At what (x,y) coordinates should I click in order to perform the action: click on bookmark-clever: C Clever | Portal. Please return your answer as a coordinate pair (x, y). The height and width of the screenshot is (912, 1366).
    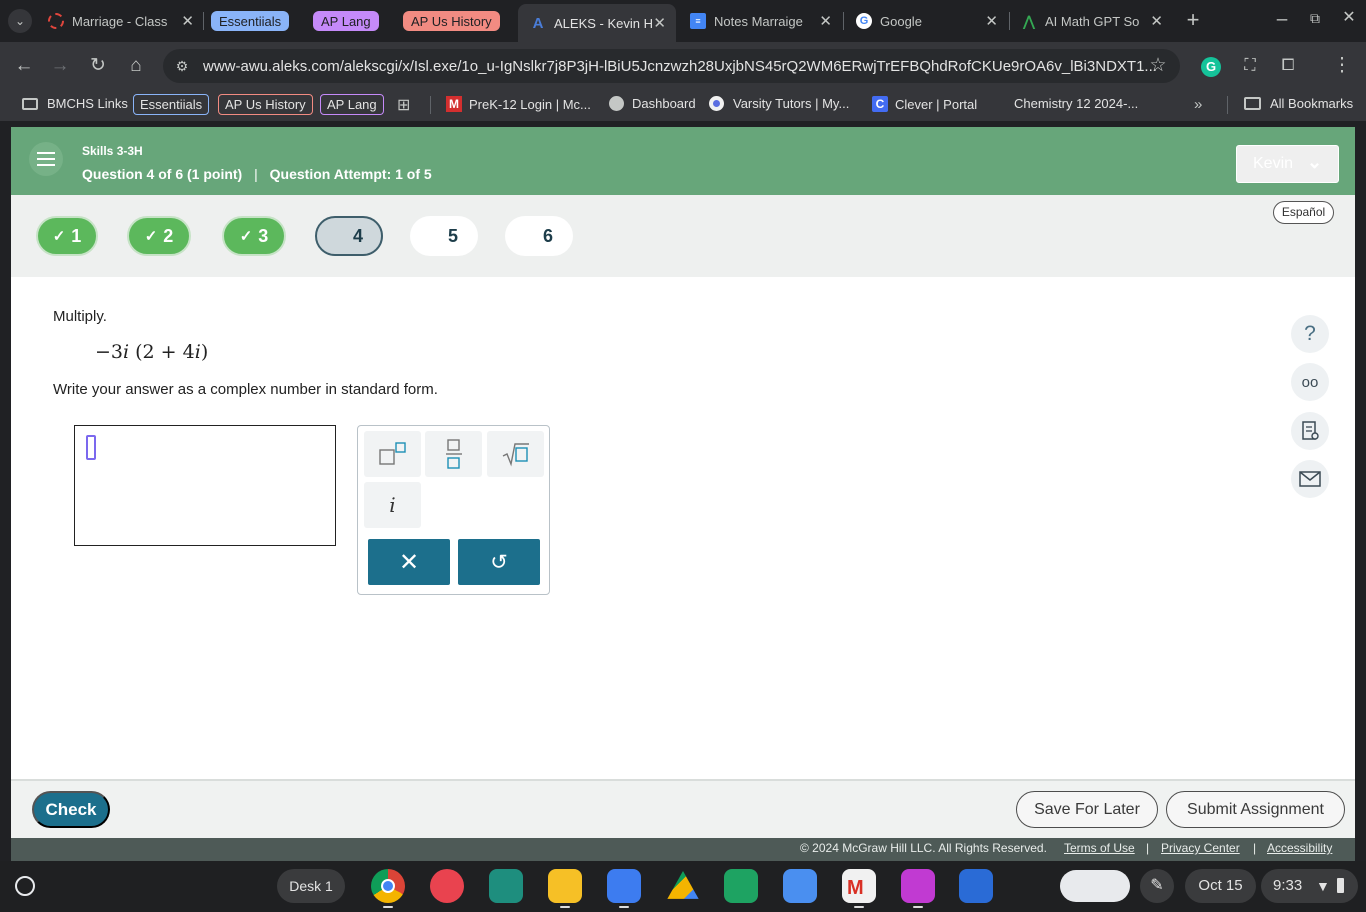
    Looking at the image, I should click on (924, 104).